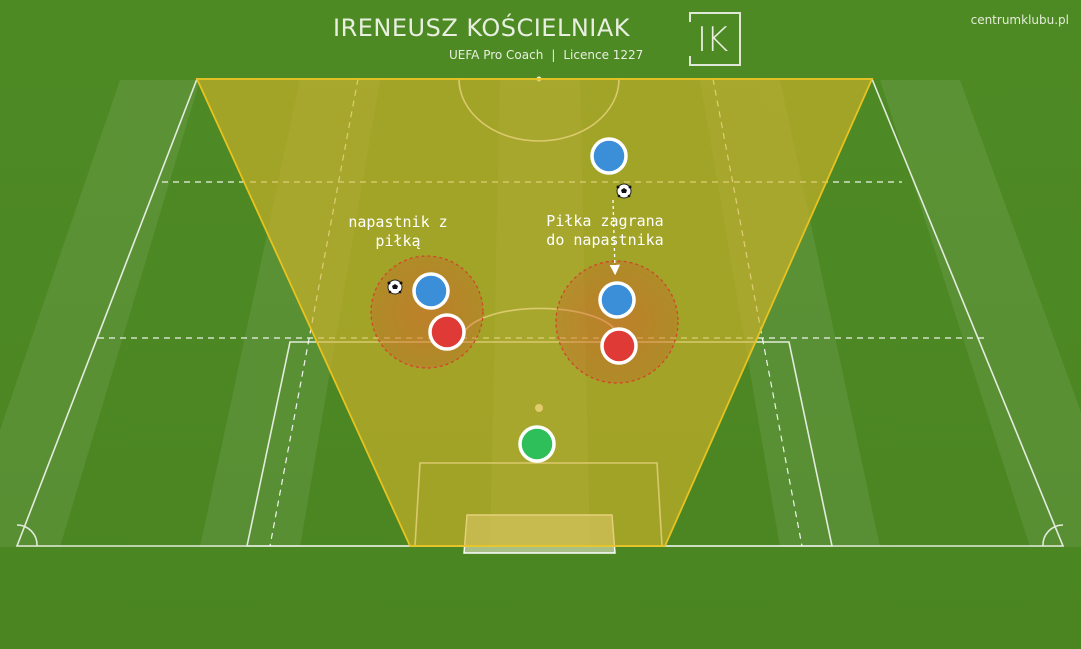 The image size is (1081, 649). What do you see at coordinates (496, 55) in the screenshot?
I see `coach-role: UEFA Pro Coach` at bounding box center [496, 55].